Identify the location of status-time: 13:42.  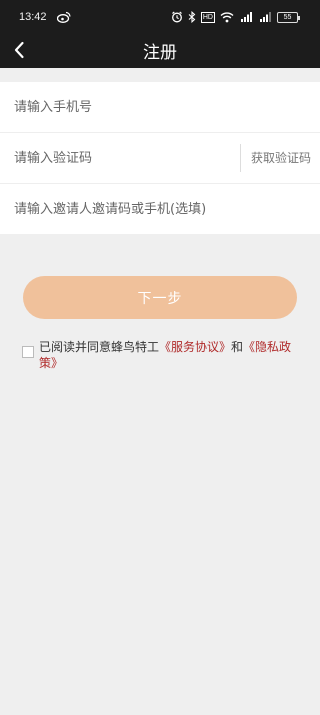
(33, 17).